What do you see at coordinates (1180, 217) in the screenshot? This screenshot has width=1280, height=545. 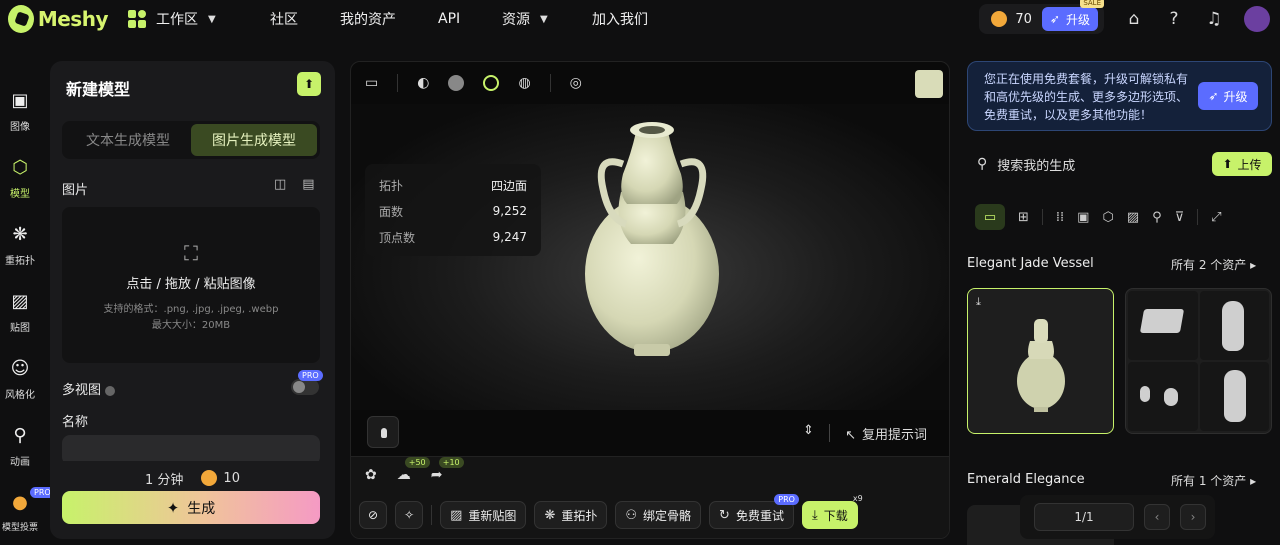 I see `filter-icon: ⊽` at bounding box center [1180, 217].